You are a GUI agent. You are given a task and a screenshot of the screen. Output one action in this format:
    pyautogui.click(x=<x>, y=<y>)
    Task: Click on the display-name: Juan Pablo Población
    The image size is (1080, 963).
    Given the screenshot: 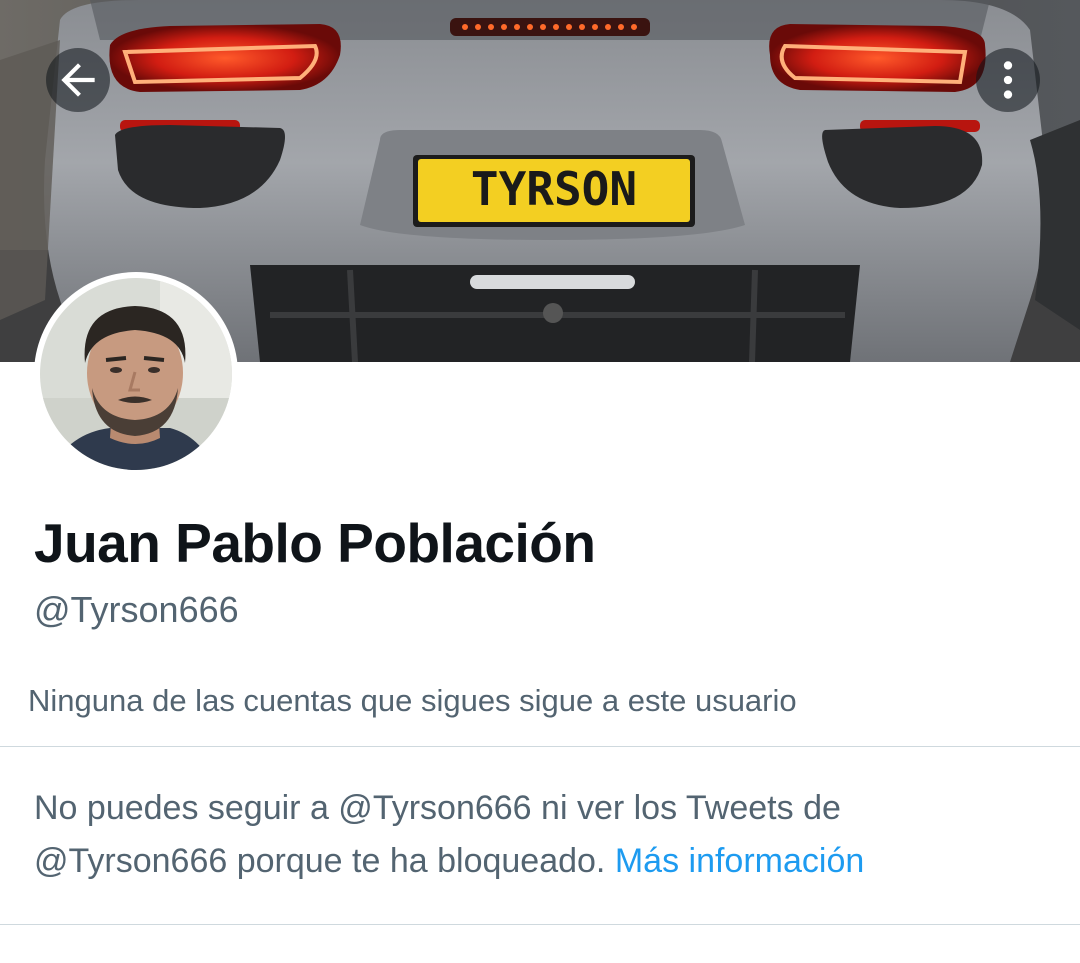 What is the action you would take?
    pyautogui.click(x=315, y=543)
    